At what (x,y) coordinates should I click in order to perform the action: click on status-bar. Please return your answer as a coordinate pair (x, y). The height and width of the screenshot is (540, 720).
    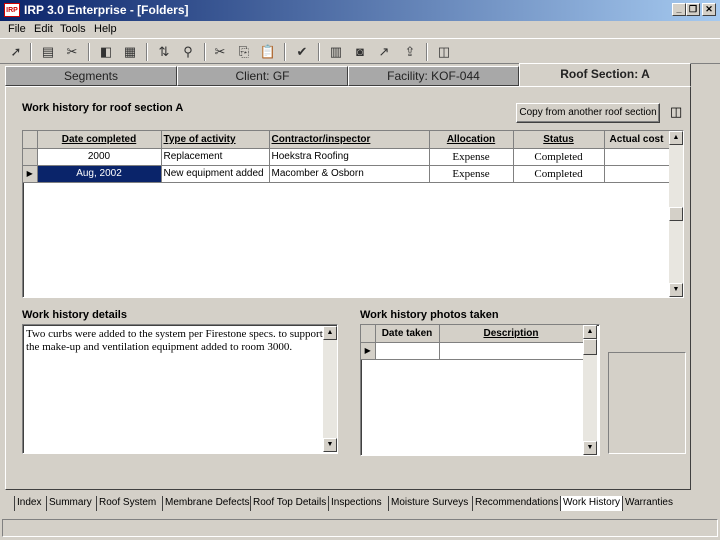
    Looking at the image, I should click on (360, 528).